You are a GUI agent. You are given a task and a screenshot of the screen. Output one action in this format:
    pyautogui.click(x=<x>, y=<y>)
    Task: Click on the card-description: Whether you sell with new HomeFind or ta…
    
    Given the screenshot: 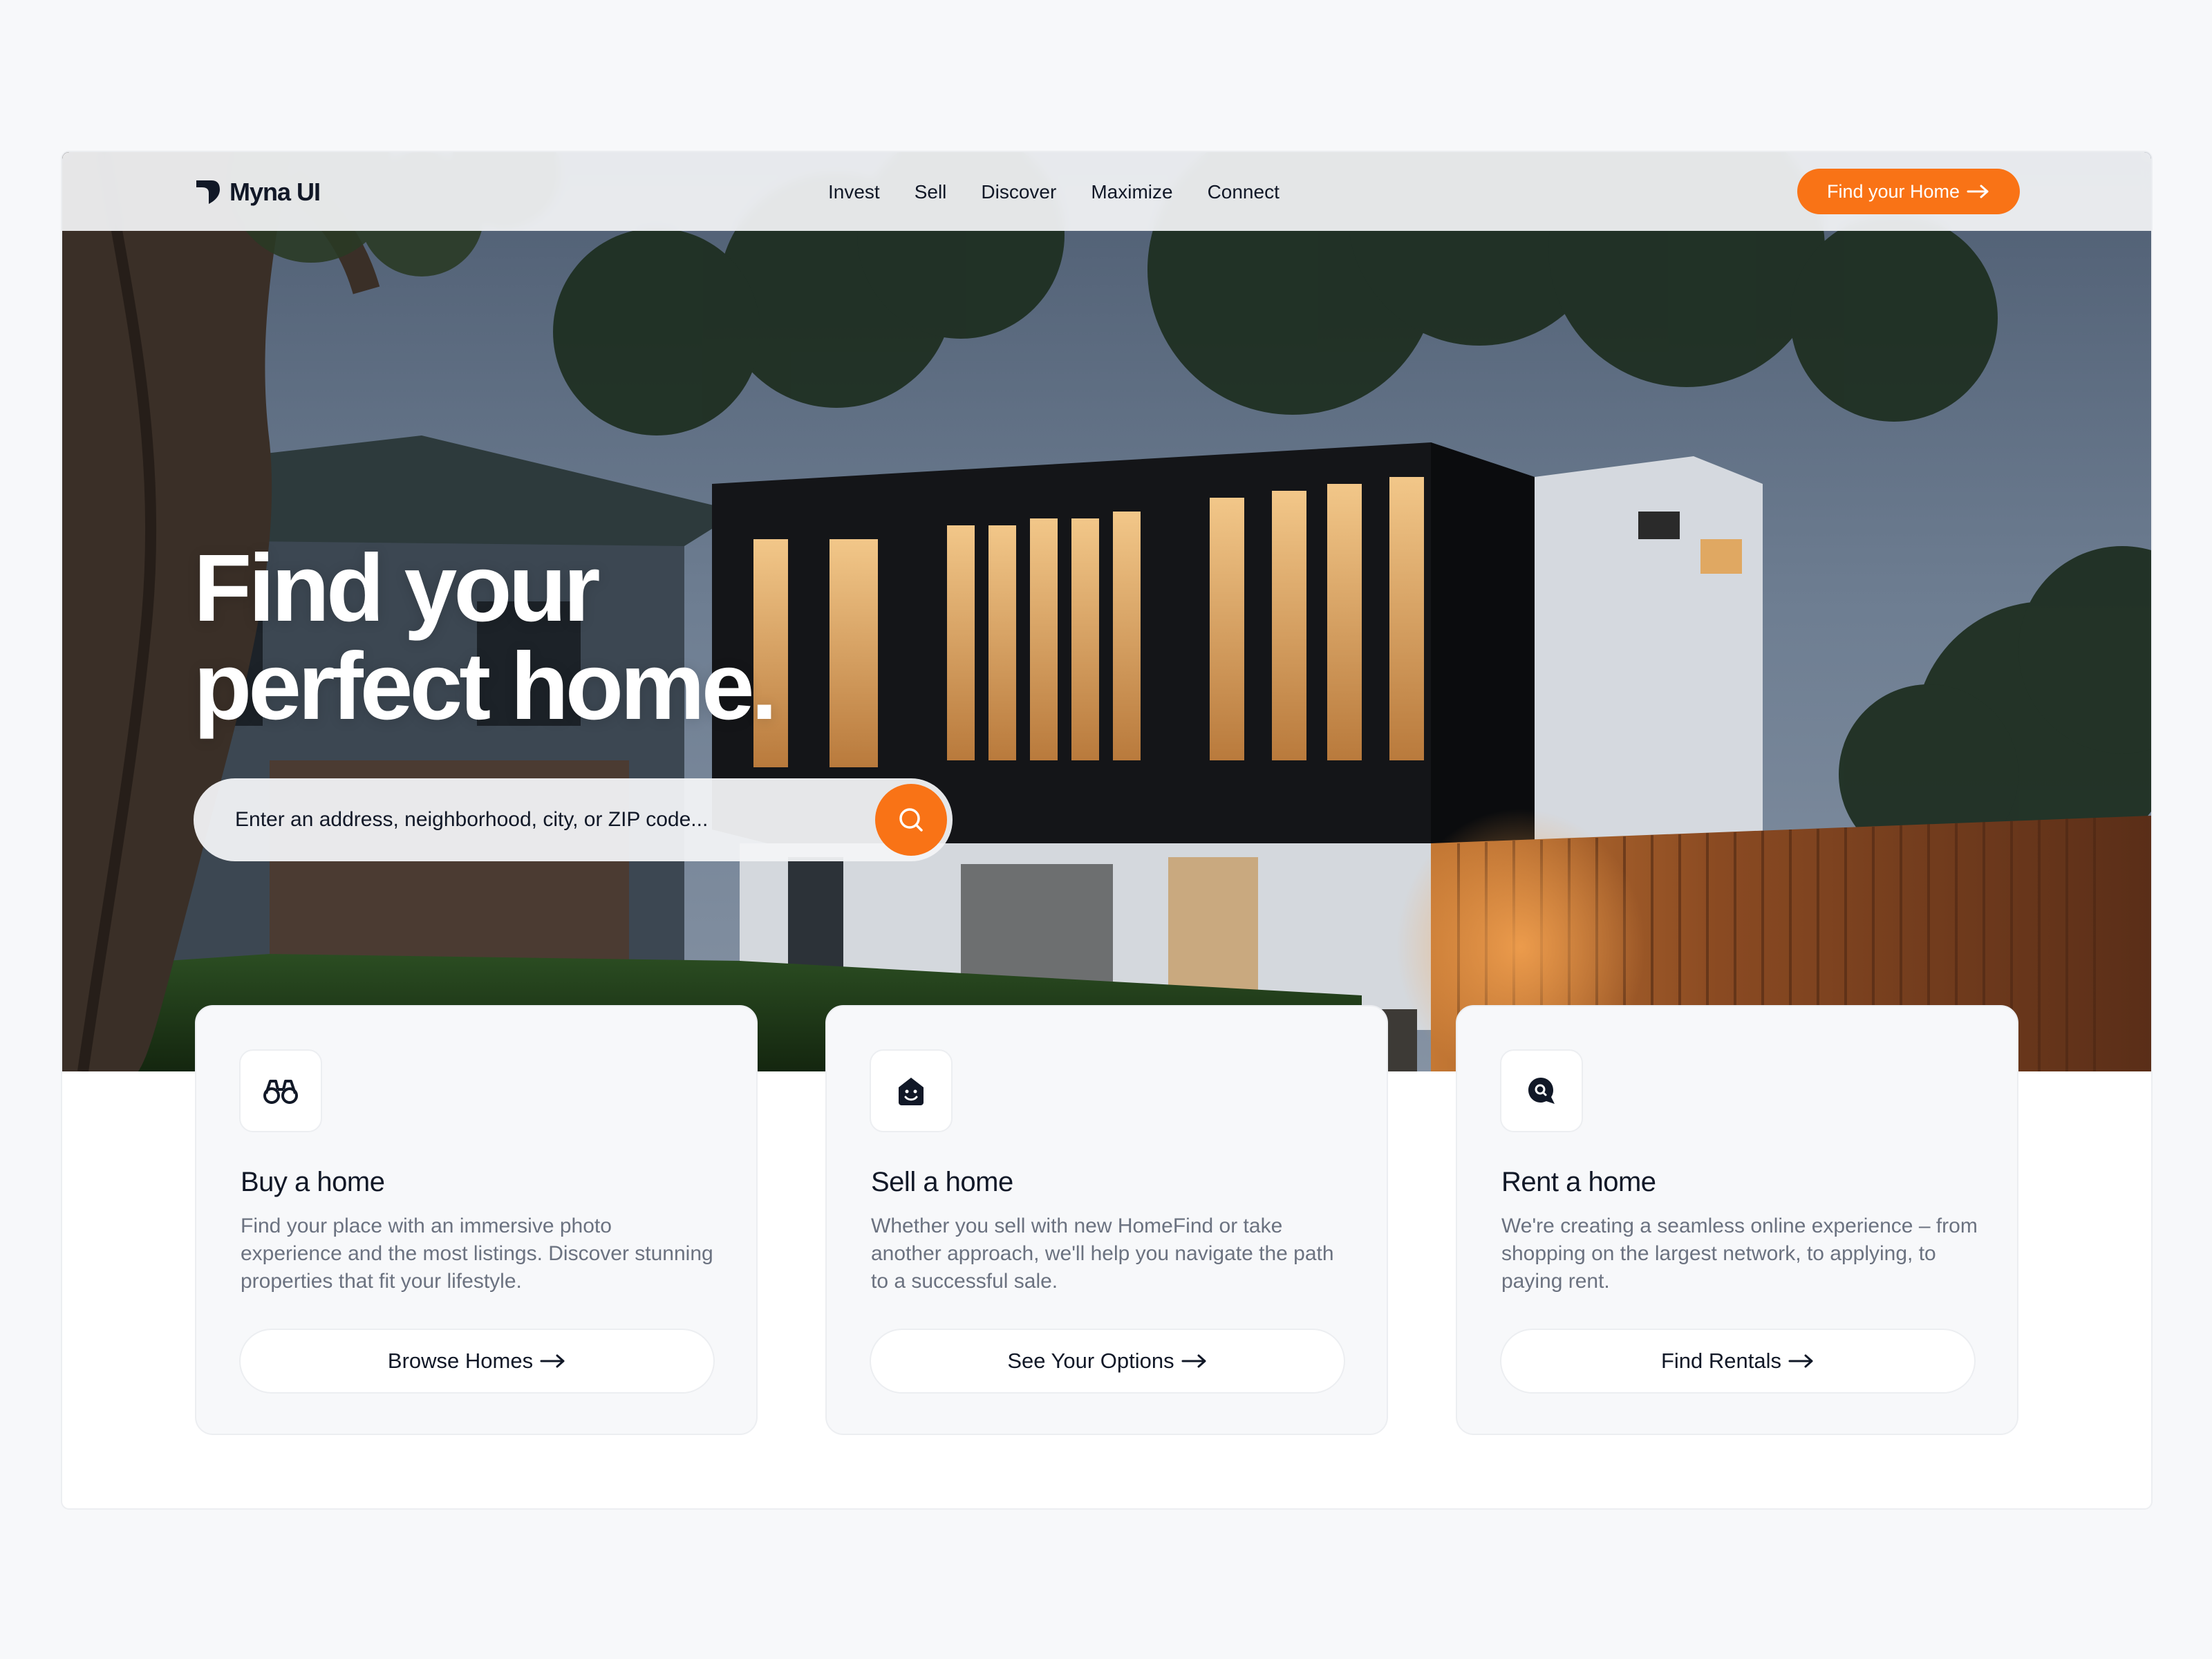 What is the action you would take?
    pyautogui.click(x=1102, y=1254)
    